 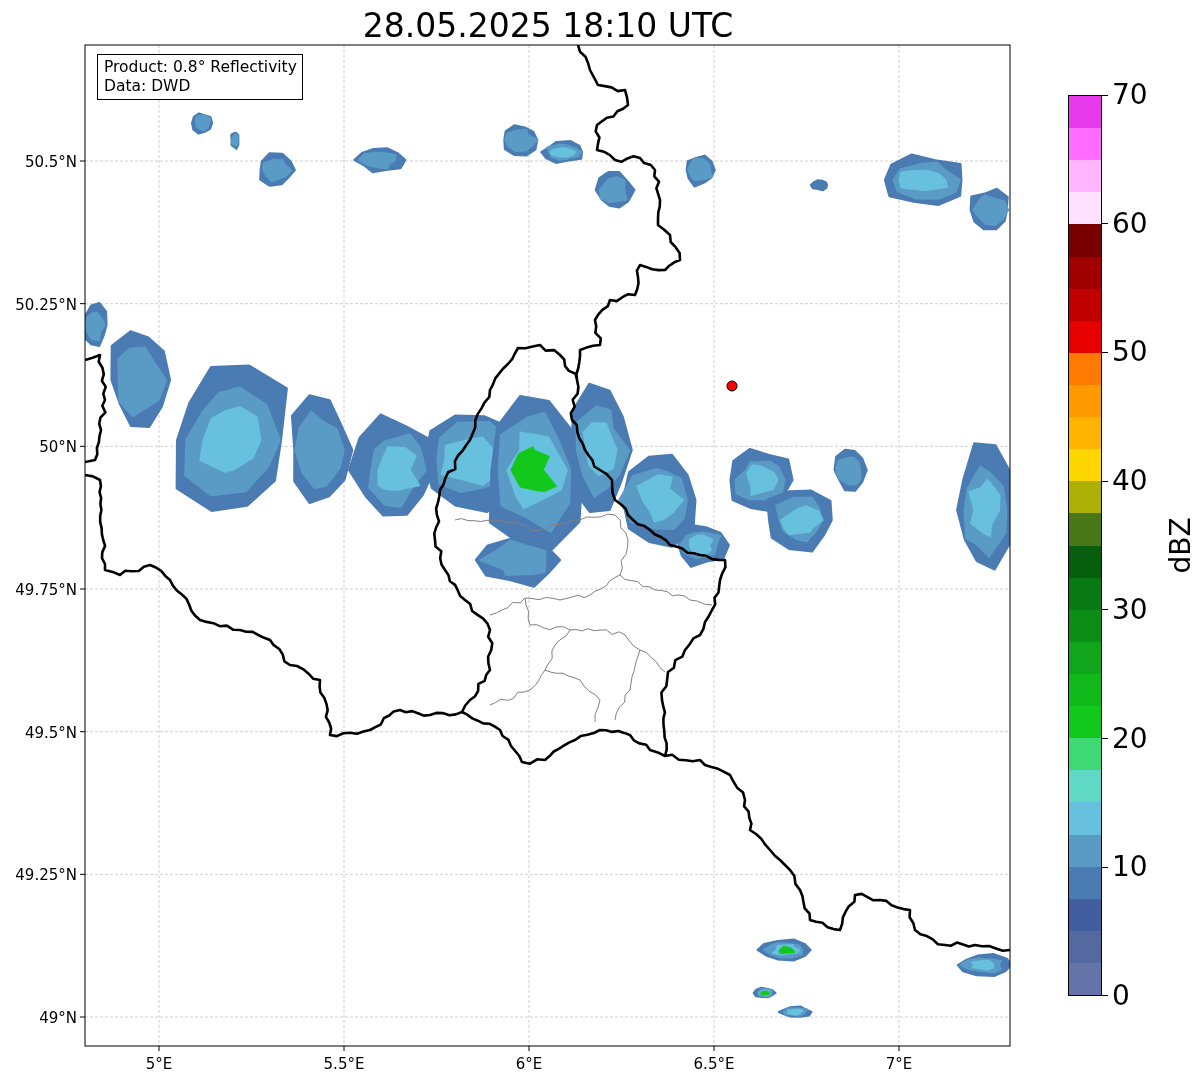 What do you see at coordinates (46, 304) in the screenshot?
I see `latitude-label: 50.25°N` at bounding box center [46, 304].